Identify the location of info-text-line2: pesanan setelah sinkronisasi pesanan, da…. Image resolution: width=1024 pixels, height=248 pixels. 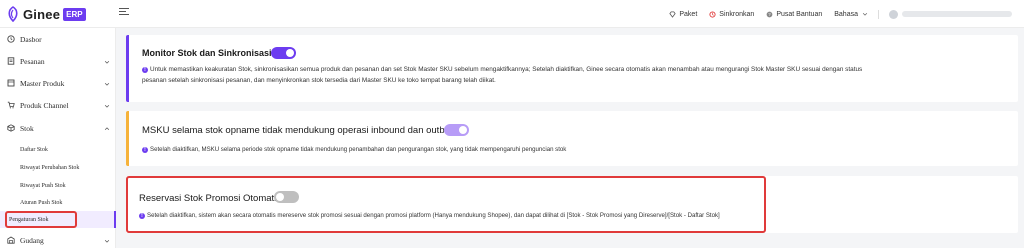
(319, 80).